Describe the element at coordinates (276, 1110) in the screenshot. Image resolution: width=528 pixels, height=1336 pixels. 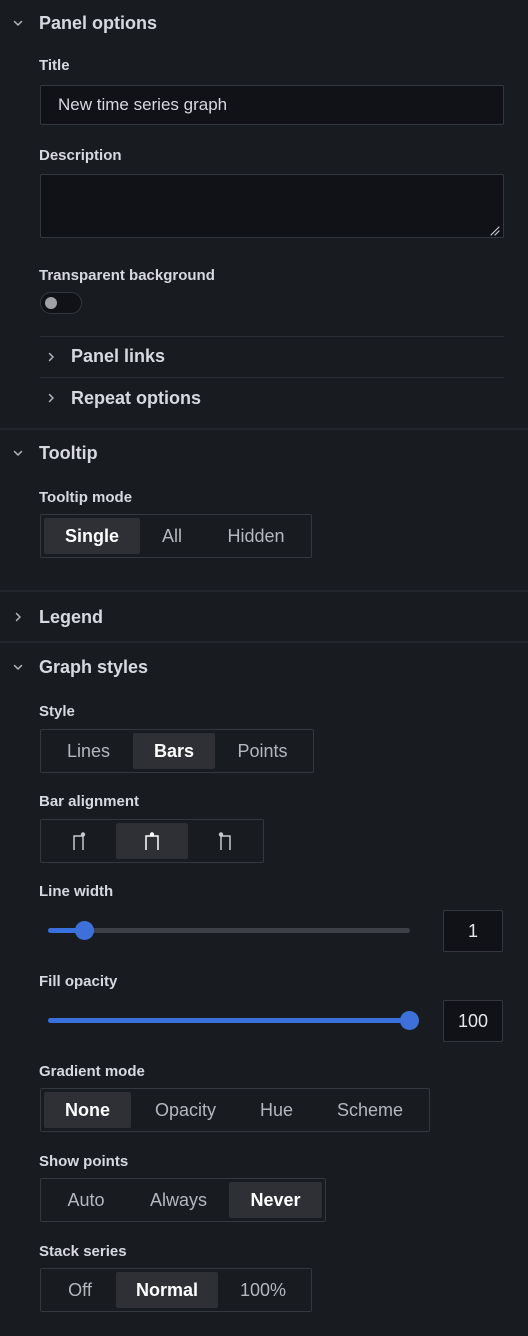
I see `gradient-mode-hue: Hue` at that location.